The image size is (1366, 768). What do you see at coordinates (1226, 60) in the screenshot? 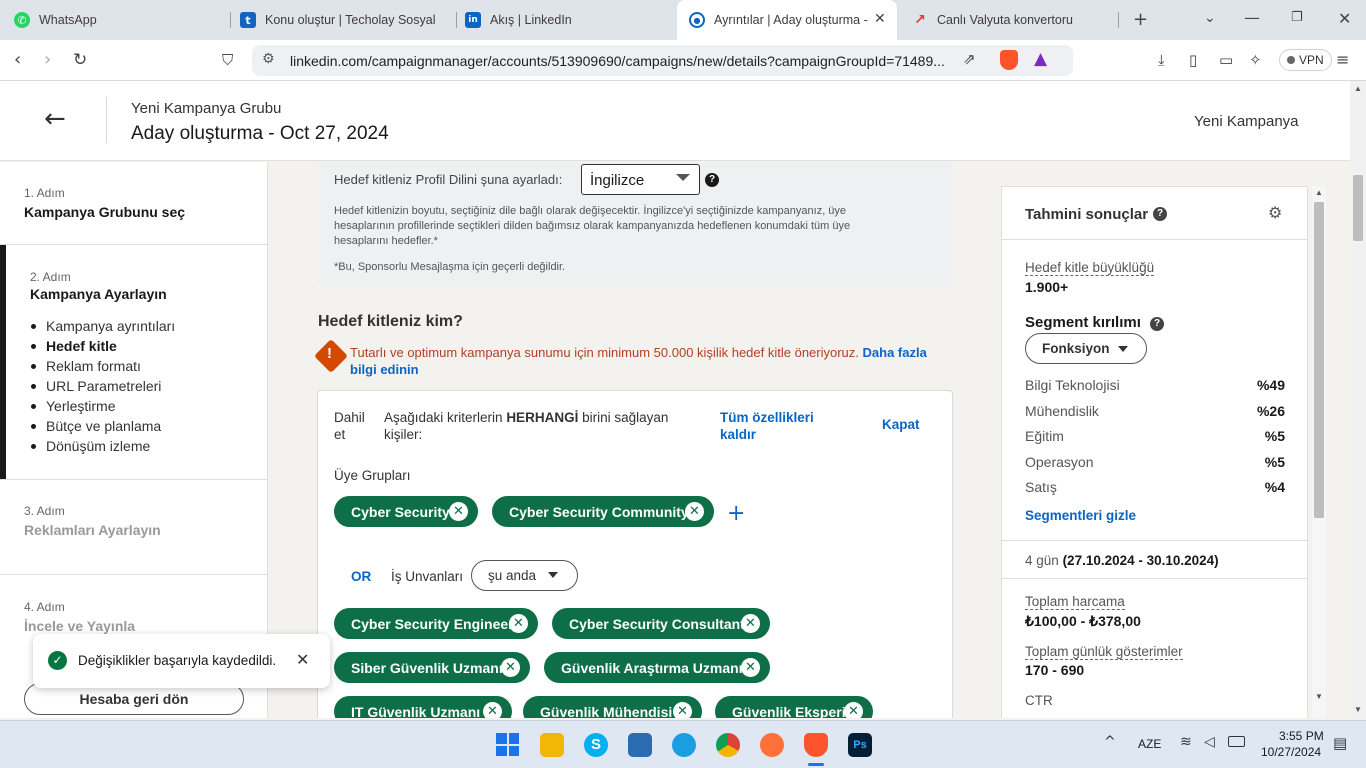
I see `wallet-icon: ▭` at bounding box center [1226, 60].